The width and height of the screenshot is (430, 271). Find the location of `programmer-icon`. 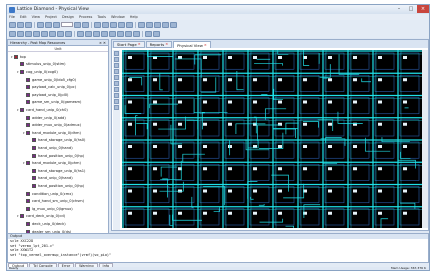

programmer-icon is located at coordinates (68, 33).